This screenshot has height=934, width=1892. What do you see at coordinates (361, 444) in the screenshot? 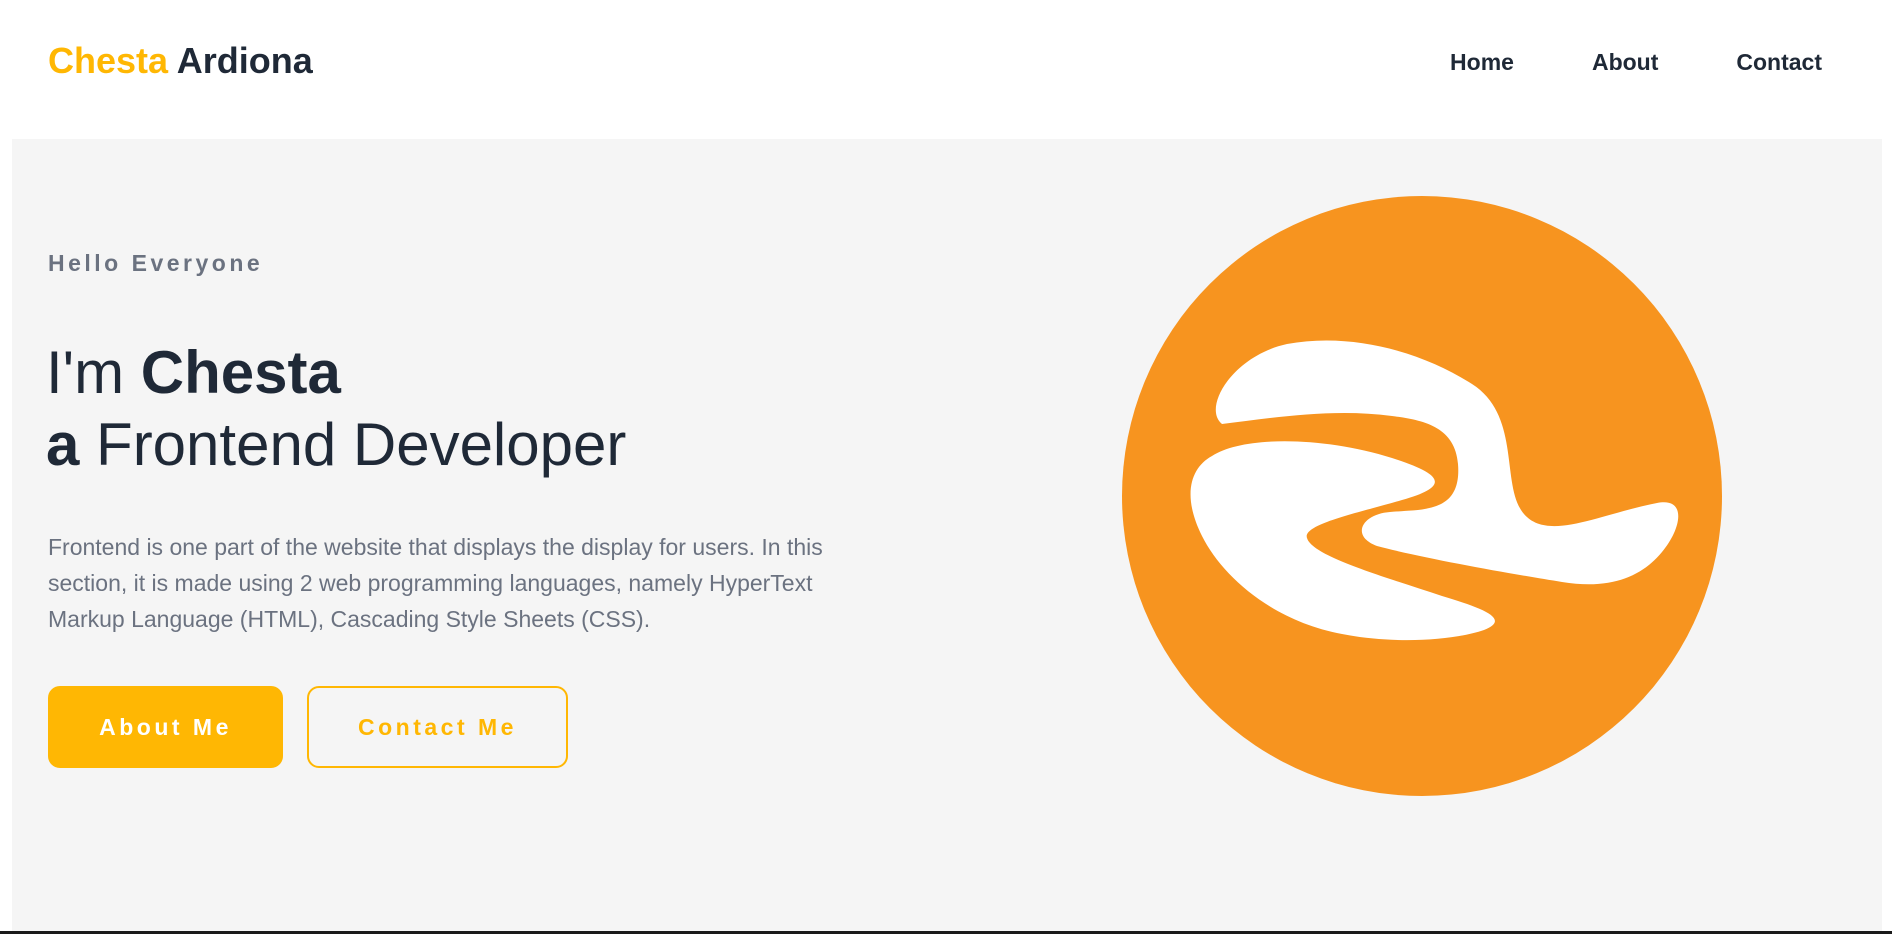
I see `headline-role: Frontend Developer` at bounding box center [361, 444].